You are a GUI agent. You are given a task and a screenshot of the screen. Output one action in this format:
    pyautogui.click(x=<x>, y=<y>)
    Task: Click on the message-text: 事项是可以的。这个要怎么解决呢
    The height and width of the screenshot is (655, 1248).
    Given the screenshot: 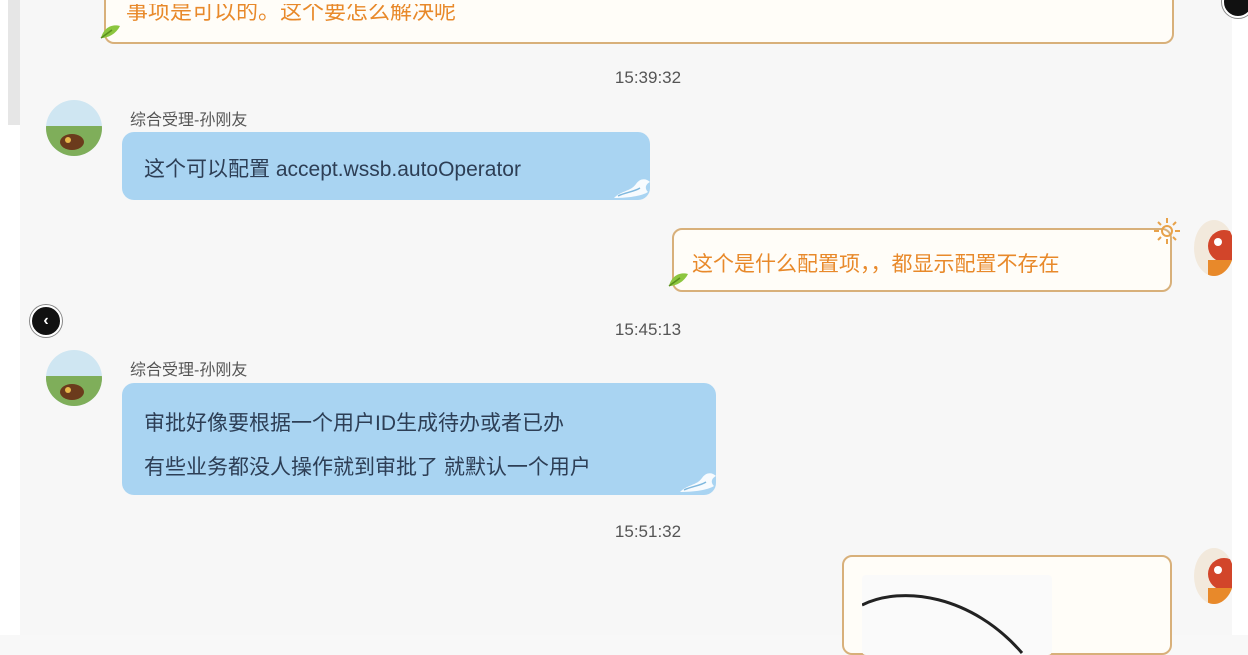 What is the action you would take?
    pyautogui.click(x=291, y=12)
    